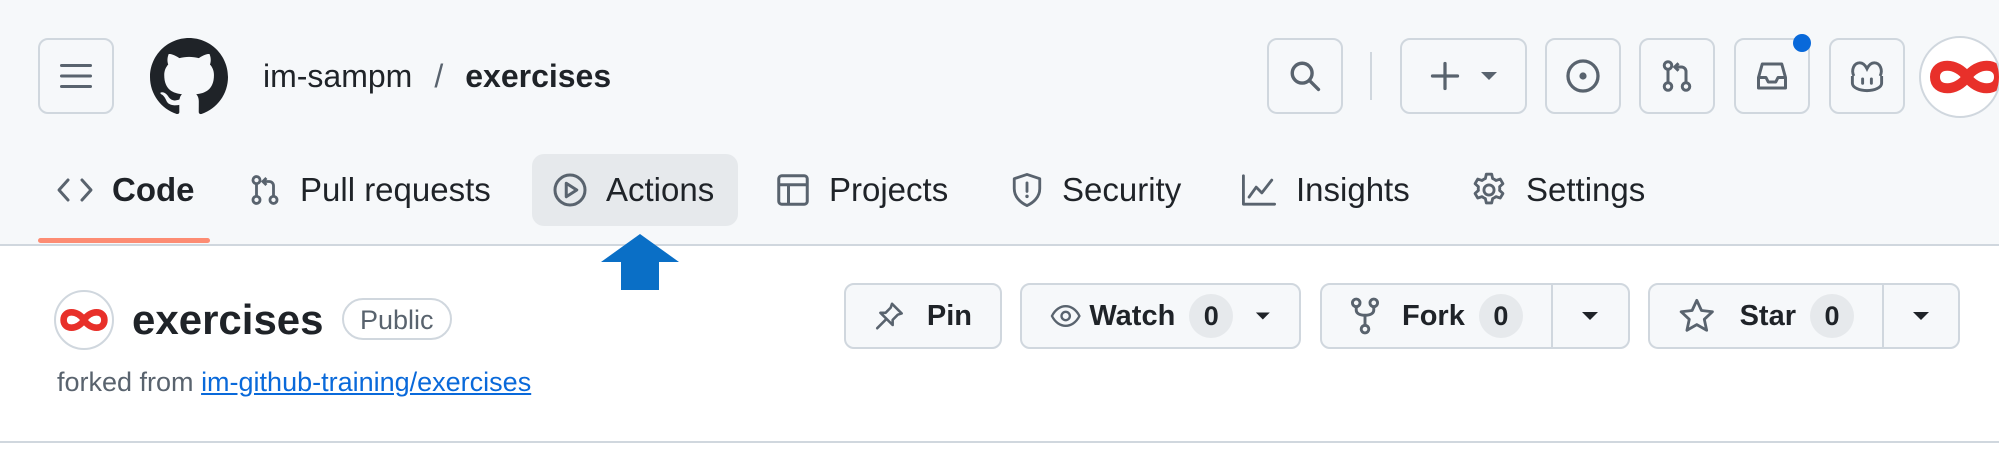  Describe the element at coordinates (1365, 316) in the screenshot. I see `repo-forked-icon` at that location.